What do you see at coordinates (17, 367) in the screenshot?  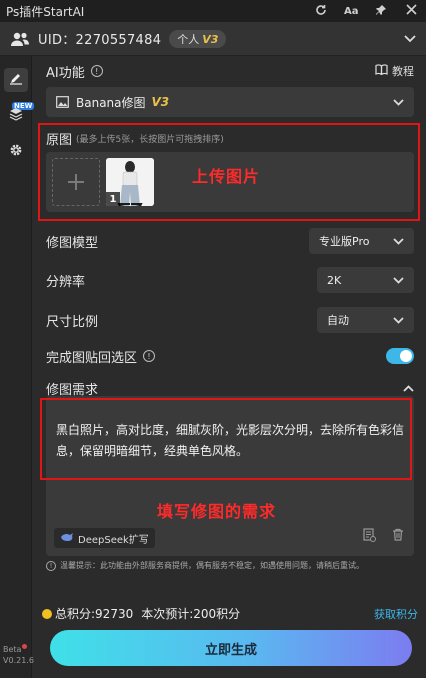 I see `sidebar: NEW Beta V0.21.6` at bounding box center [17, 367].